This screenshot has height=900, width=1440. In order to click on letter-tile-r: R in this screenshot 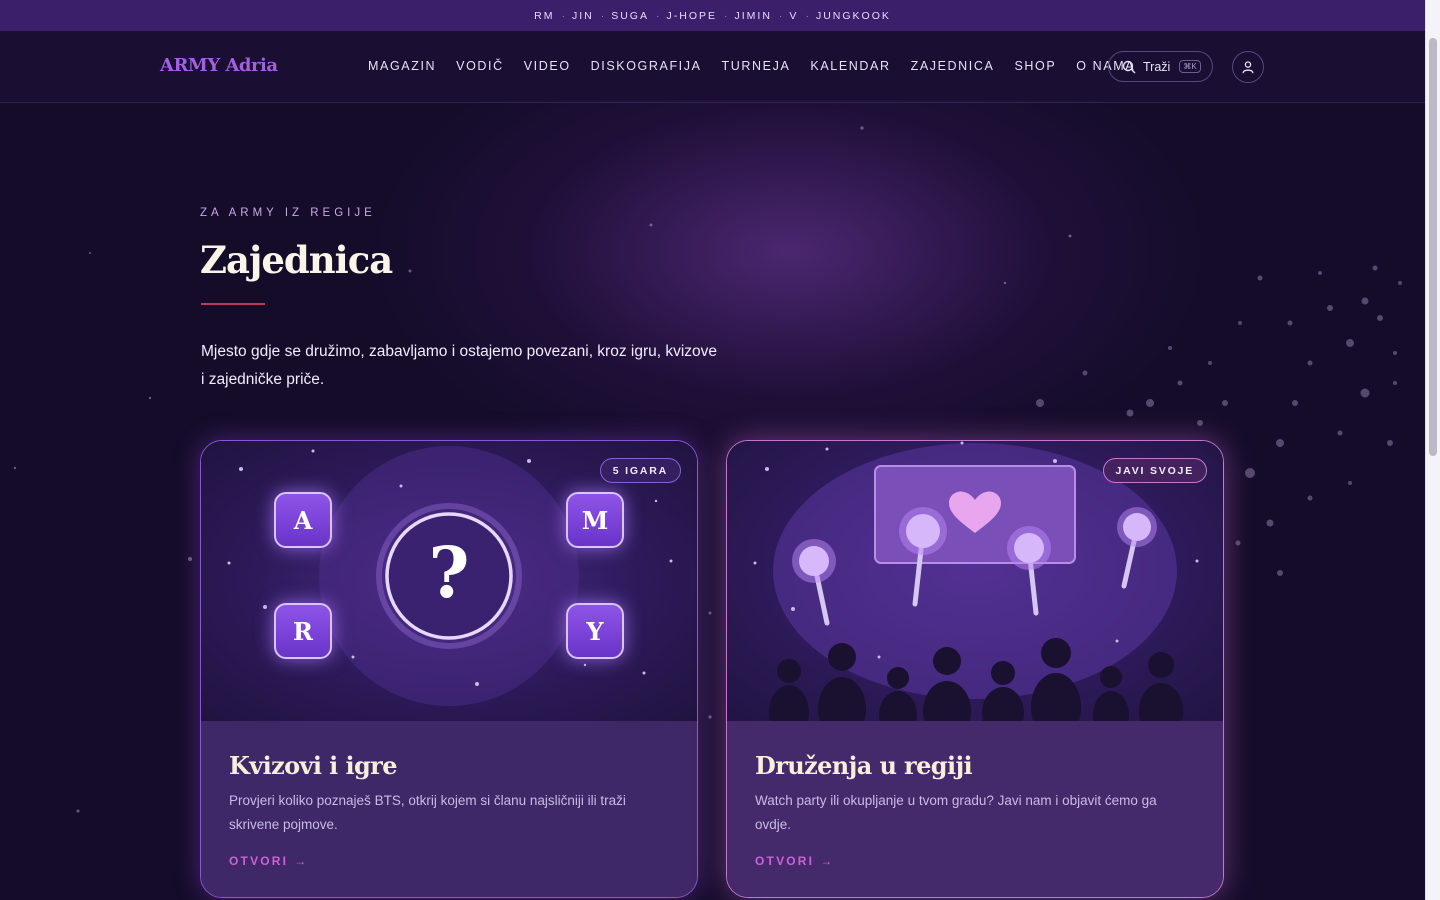, I will do `click(303, 631)`.